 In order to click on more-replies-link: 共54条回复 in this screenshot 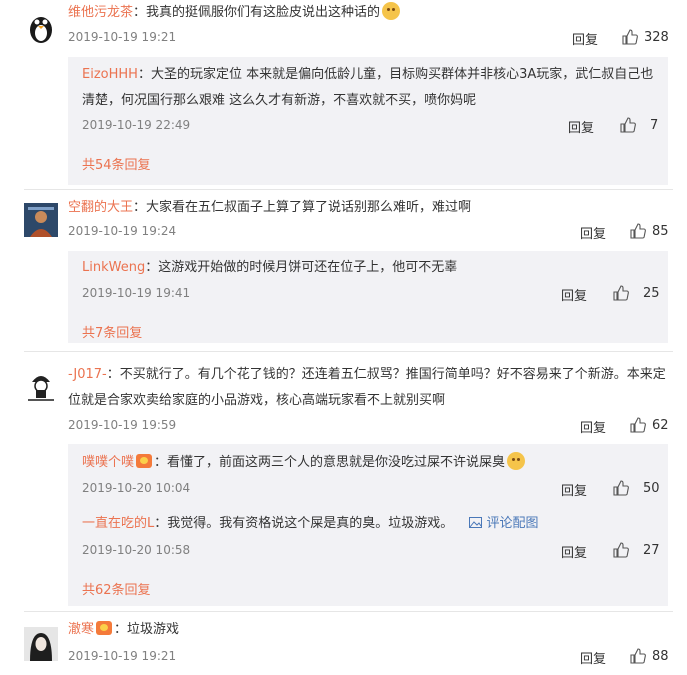, I will do `click(116, 163)`.